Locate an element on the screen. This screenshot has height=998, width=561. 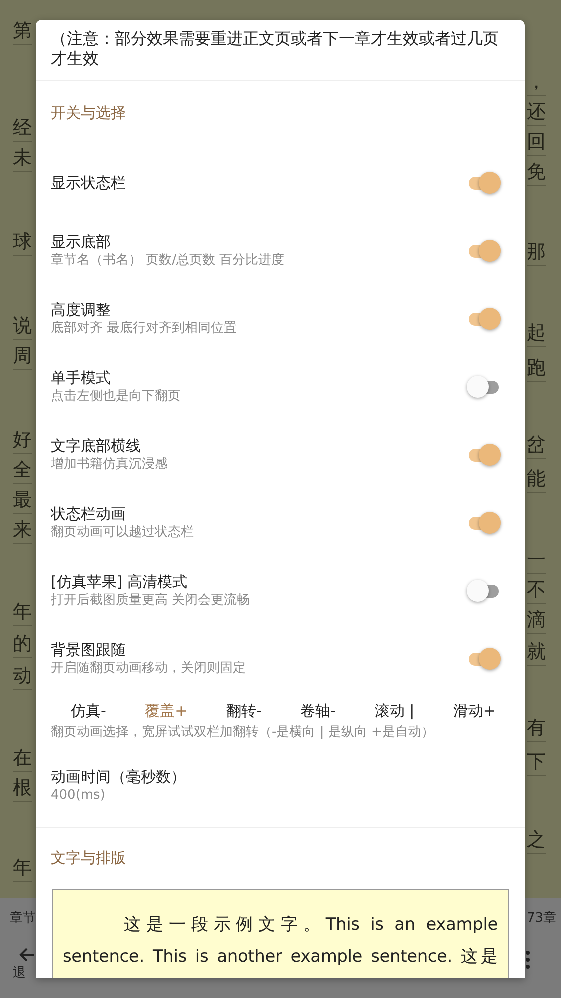
setting-description: 增加书籍仿真沉浸感 is located at coordinates (110, 465).